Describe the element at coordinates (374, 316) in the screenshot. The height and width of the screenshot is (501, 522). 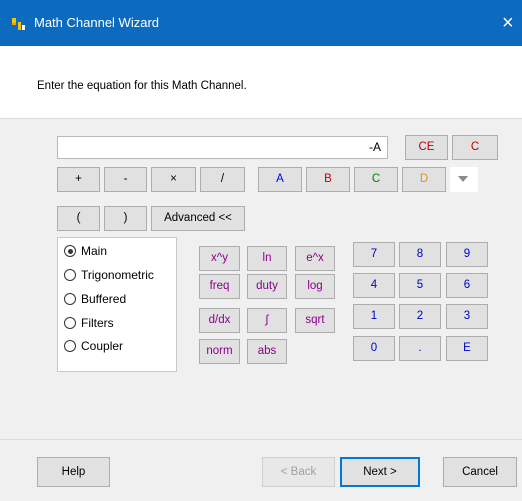
I see `digit-1-button: 1` at that location.